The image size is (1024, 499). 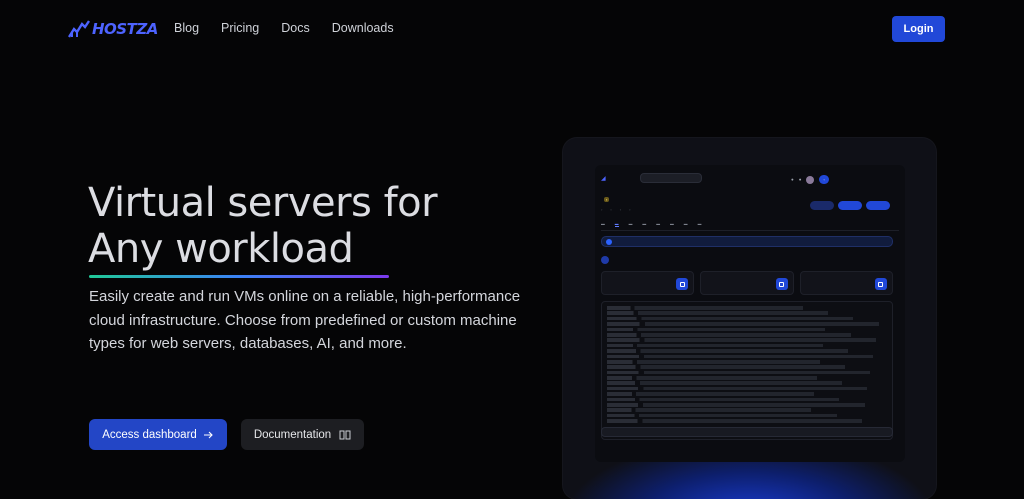 What do you see at coordinates (880, 284) in the screenshot?
I see `disk-icon` at bounding box center [880, 284].